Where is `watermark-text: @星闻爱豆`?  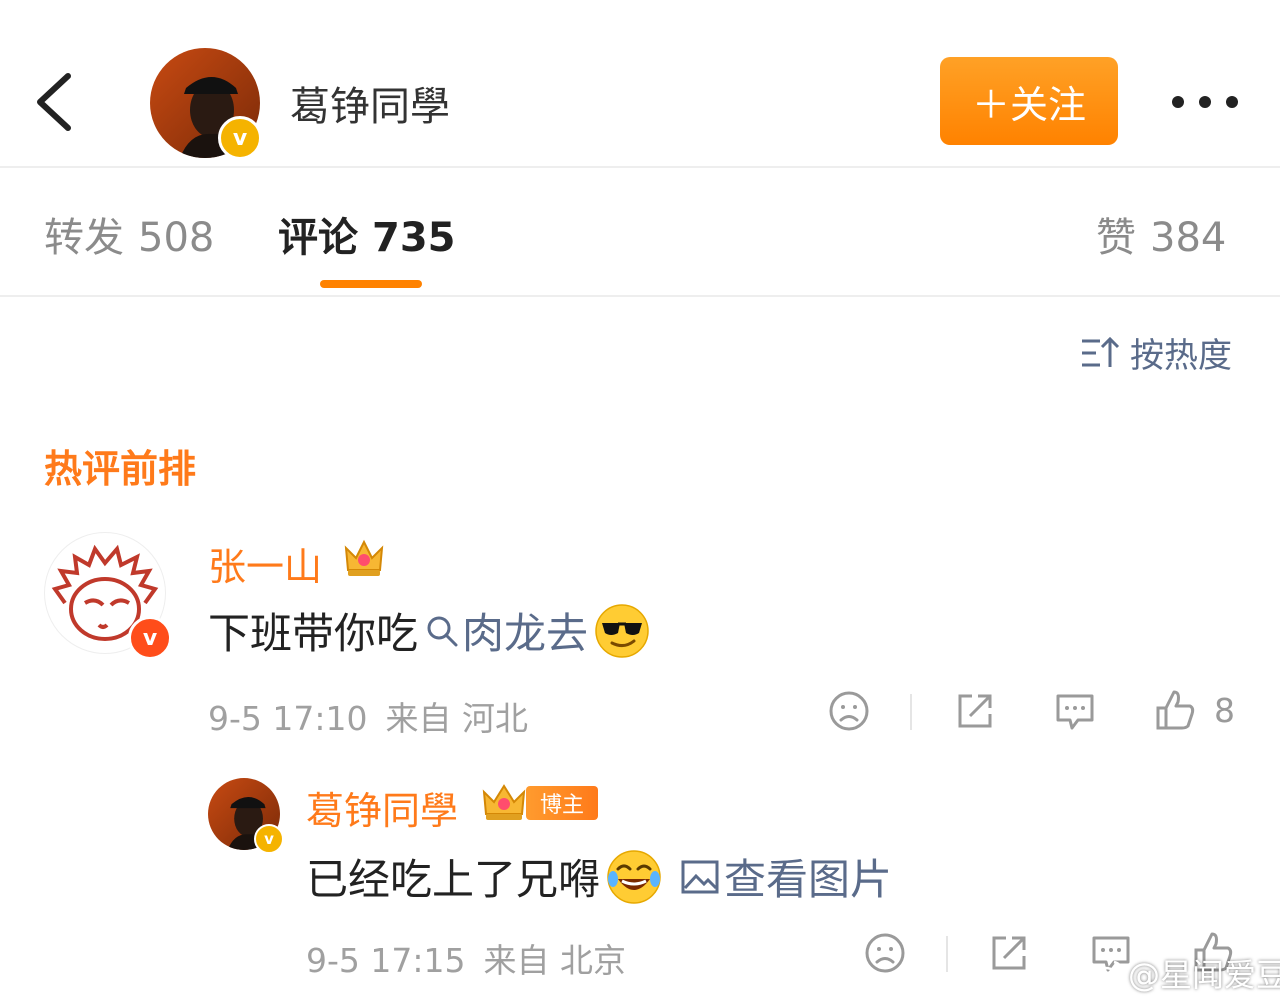
watermark-text: @星闻爱豆 is located at coordinates (1204, 975).